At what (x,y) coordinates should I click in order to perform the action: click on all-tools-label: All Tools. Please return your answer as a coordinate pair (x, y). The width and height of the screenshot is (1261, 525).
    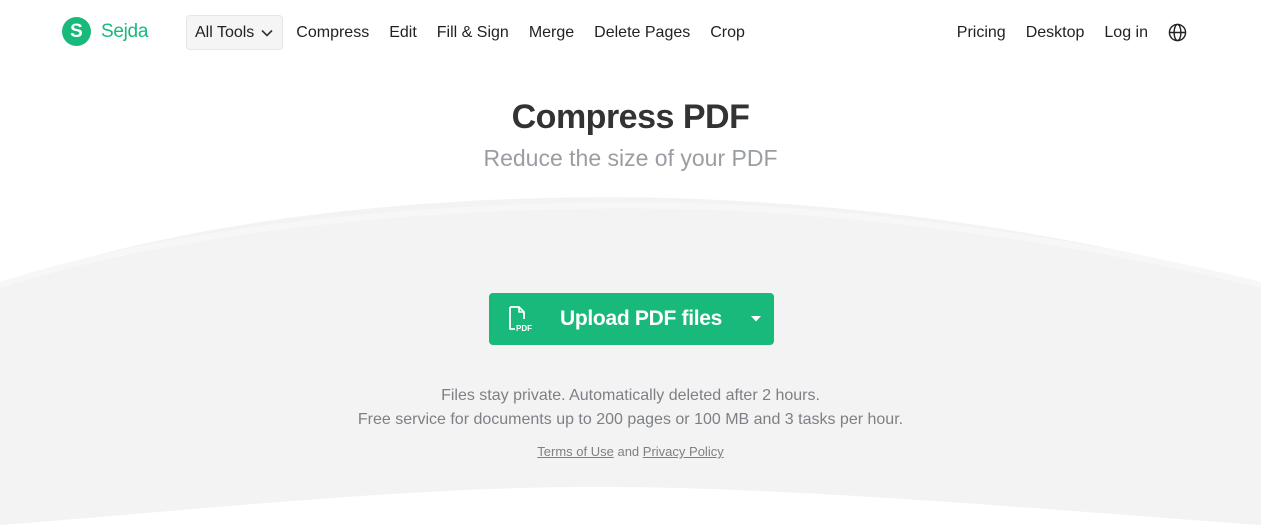
    Looking at the image, I should click on (225, 32).